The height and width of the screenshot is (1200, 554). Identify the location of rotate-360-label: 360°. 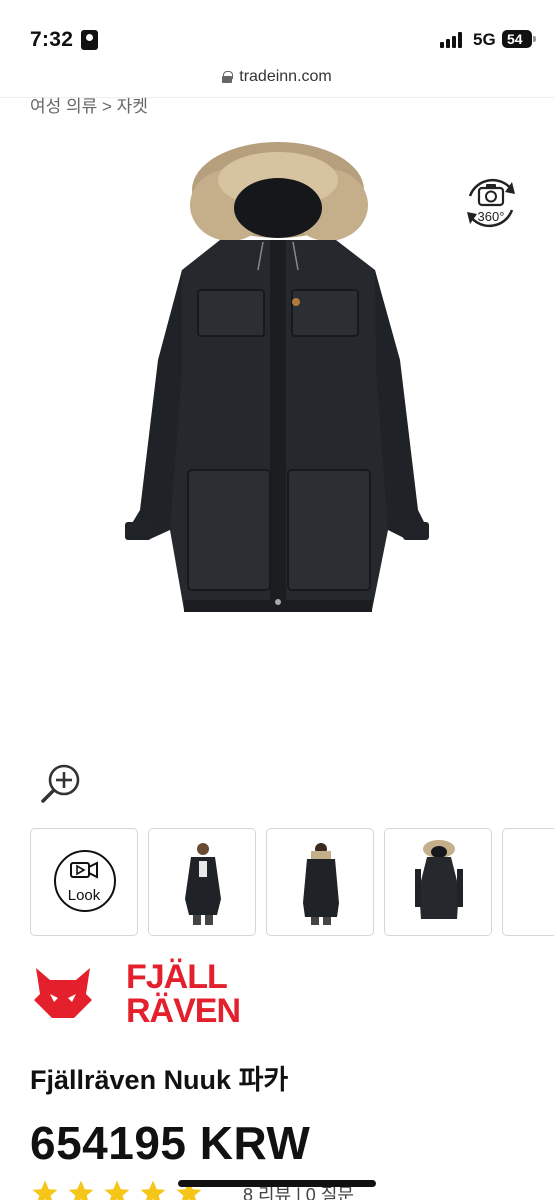
(491, 216).